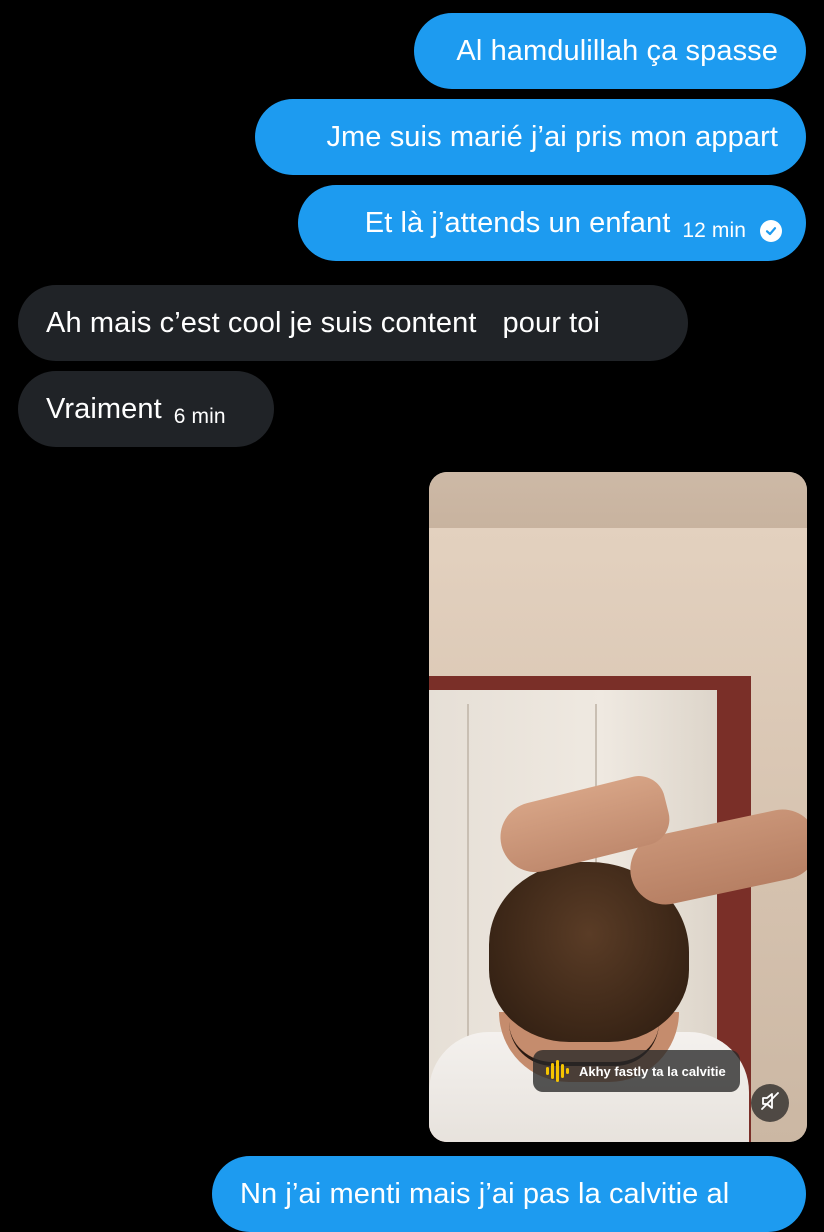 Image resolution: width=824 pixels, height=1232 pixels. Describe the element at coordinates (617, 50) in the screenshot. I see `message-text: Al hamdulillah ça spasse` at that location.